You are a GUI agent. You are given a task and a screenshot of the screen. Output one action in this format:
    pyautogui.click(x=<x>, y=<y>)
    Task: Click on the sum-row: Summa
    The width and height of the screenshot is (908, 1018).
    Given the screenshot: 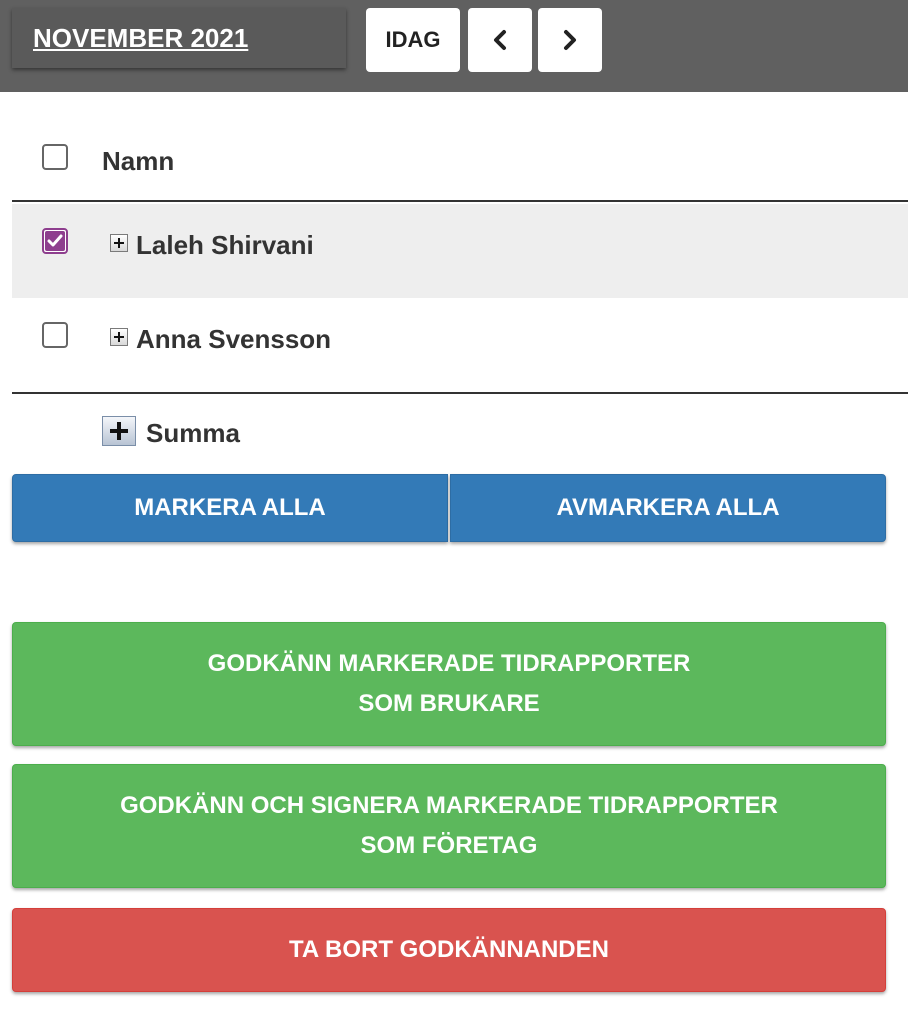 What is the action you would take?
    pyautogui.click(x=460, y=433)
    